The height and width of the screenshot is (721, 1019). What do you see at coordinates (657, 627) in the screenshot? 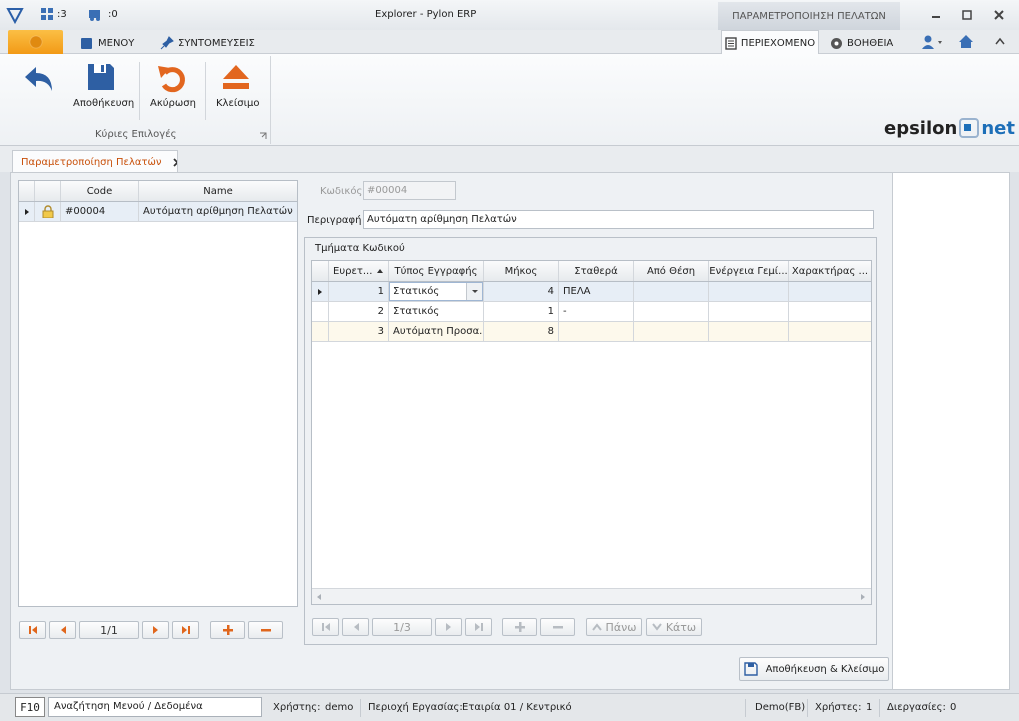
I see `chevron-down-icon` at bounding box center [657, 627].